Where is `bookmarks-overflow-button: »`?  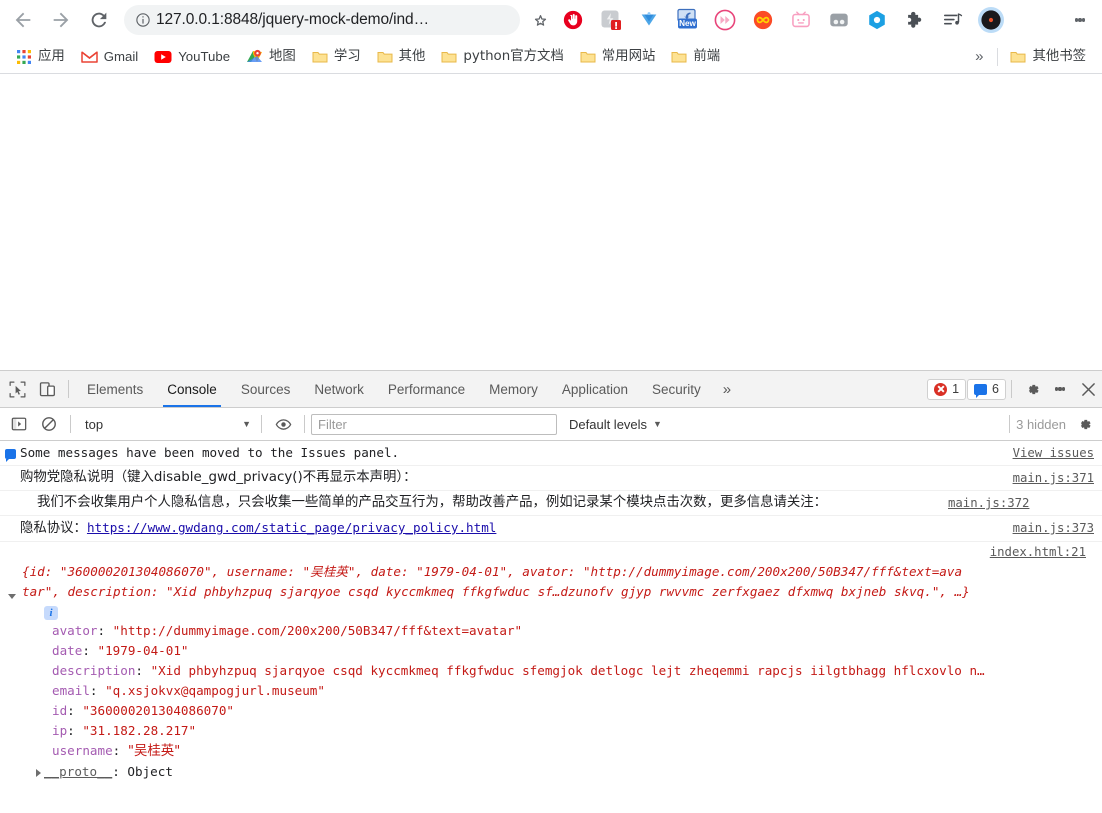
bookmarks-overflow-button: » is located at coordinates (979, 56).